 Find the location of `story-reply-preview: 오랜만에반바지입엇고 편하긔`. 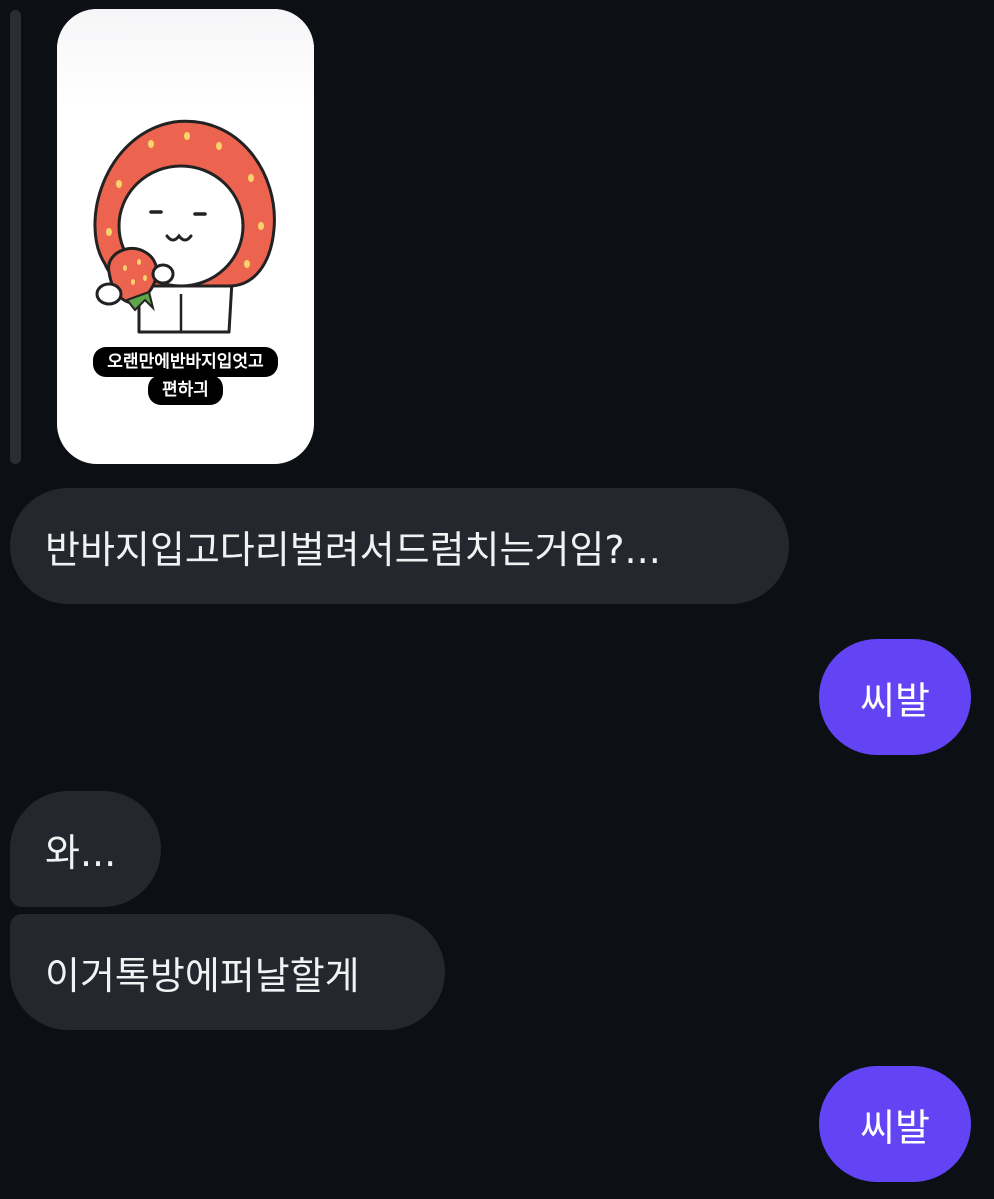

story-reply-preview: 오랜만에반바지입엇고 편하긔 is located at coordinates (185, 236).